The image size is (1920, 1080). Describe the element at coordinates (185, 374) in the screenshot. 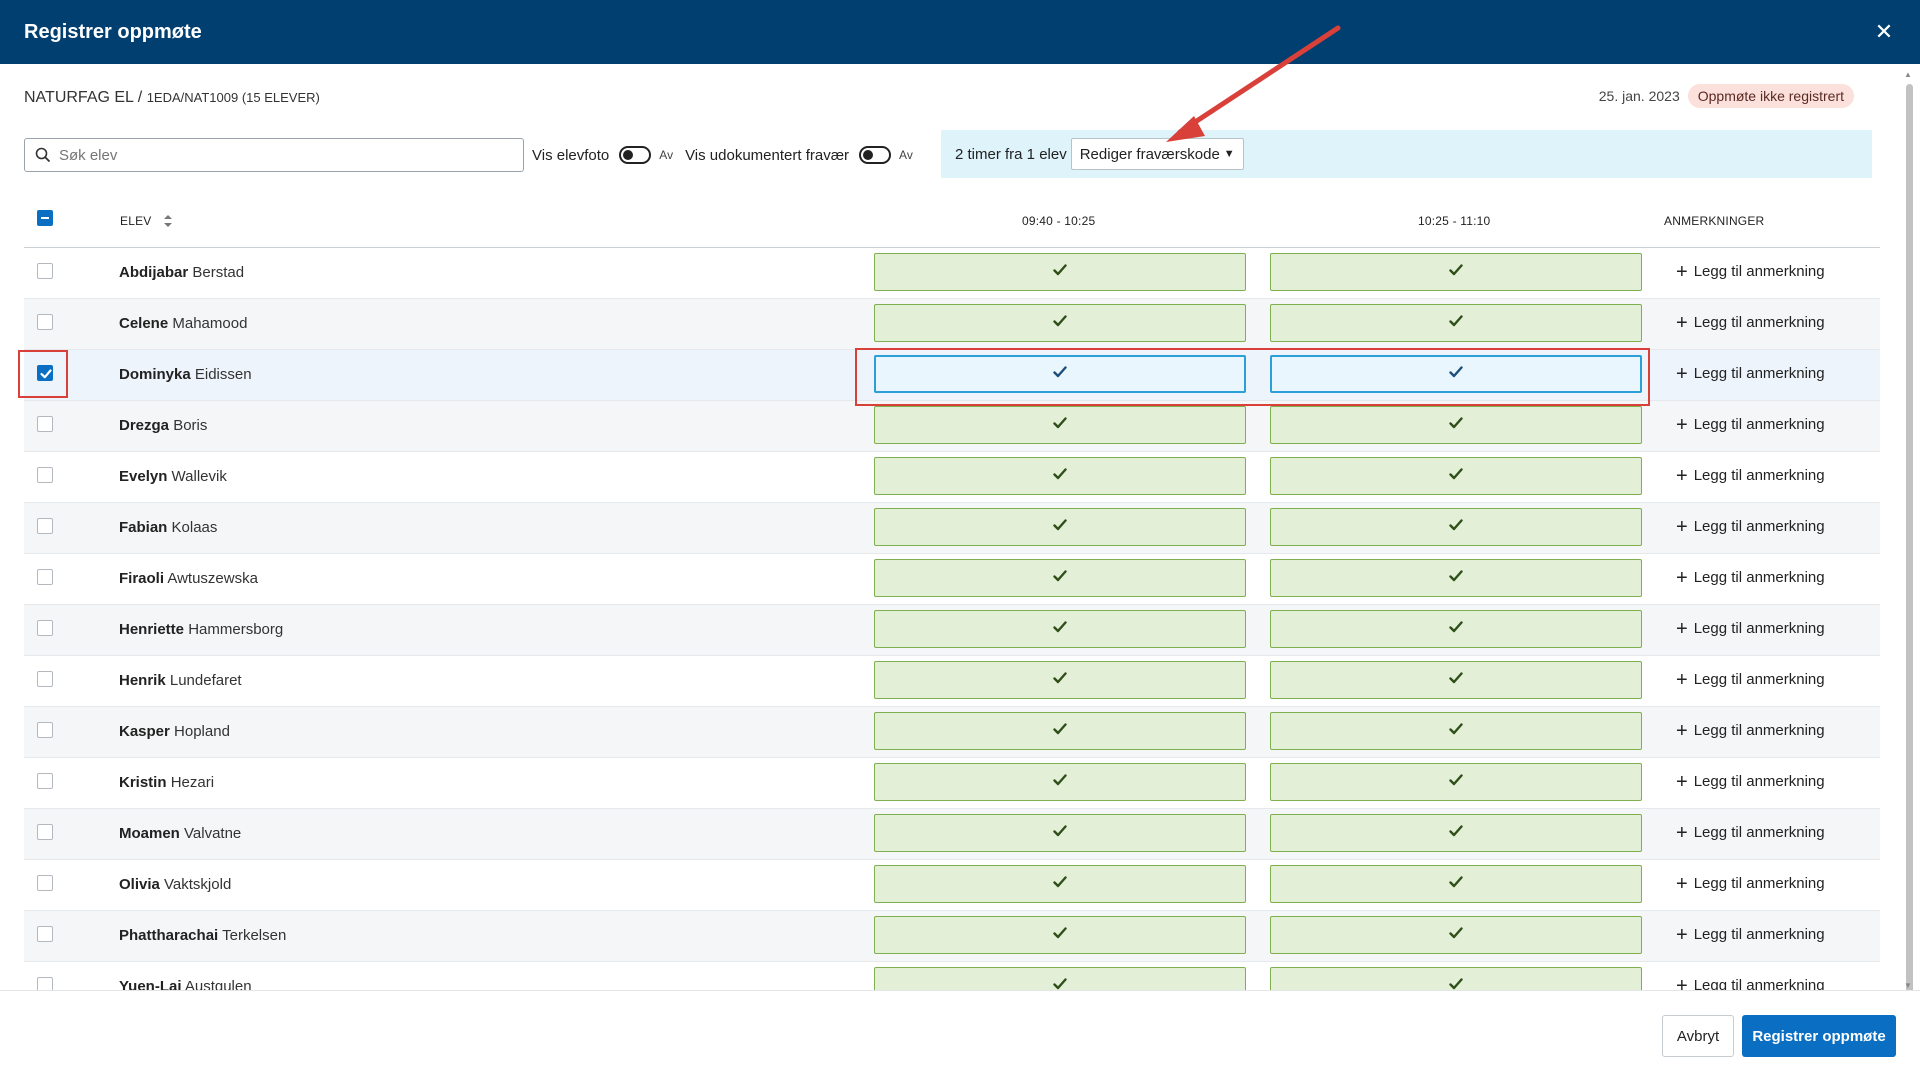

I see `student-name: Dominyka Eidissen` at that location.